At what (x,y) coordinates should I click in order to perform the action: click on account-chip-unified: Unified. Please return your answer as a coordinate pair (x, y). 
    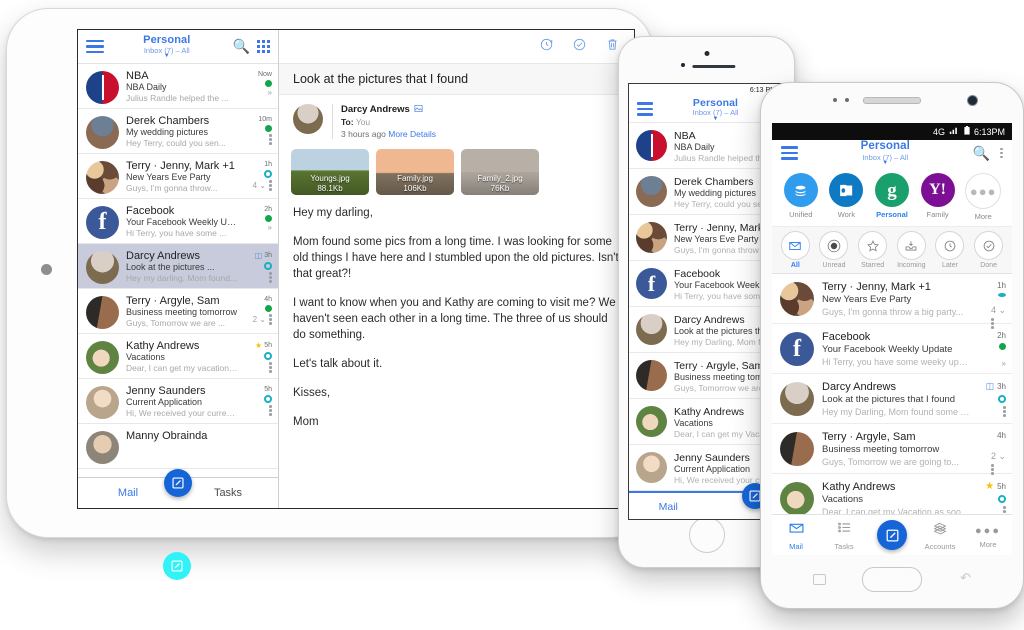
    Looking at the image, I should click on (801, 197).